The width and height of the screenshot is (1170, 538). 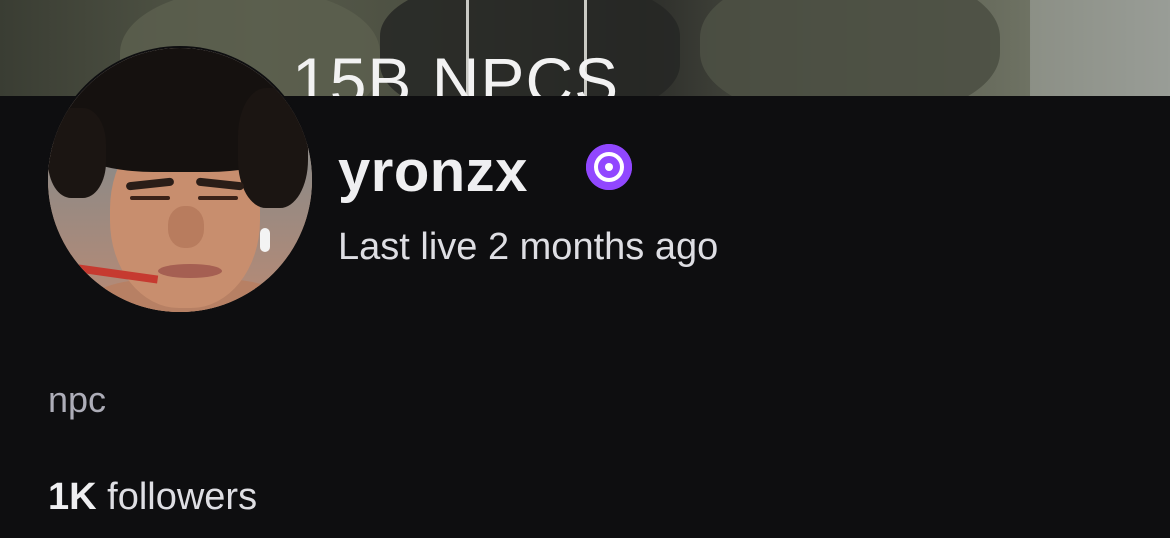 What do you see at coordinates (433, 172) in the screenshot?
I see `channel-name: yronzx` at bounding box center [433, 172].